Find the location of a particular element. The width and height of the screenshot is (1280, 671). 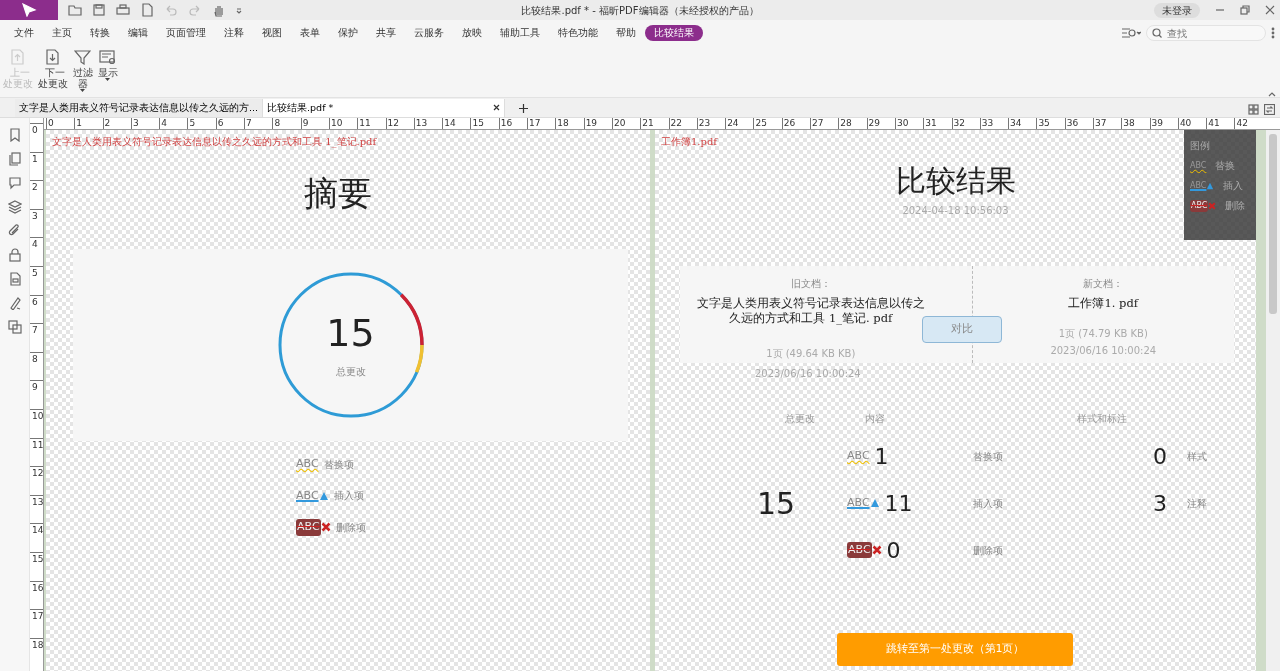

folder-icon is located at coordinates (75, 10).